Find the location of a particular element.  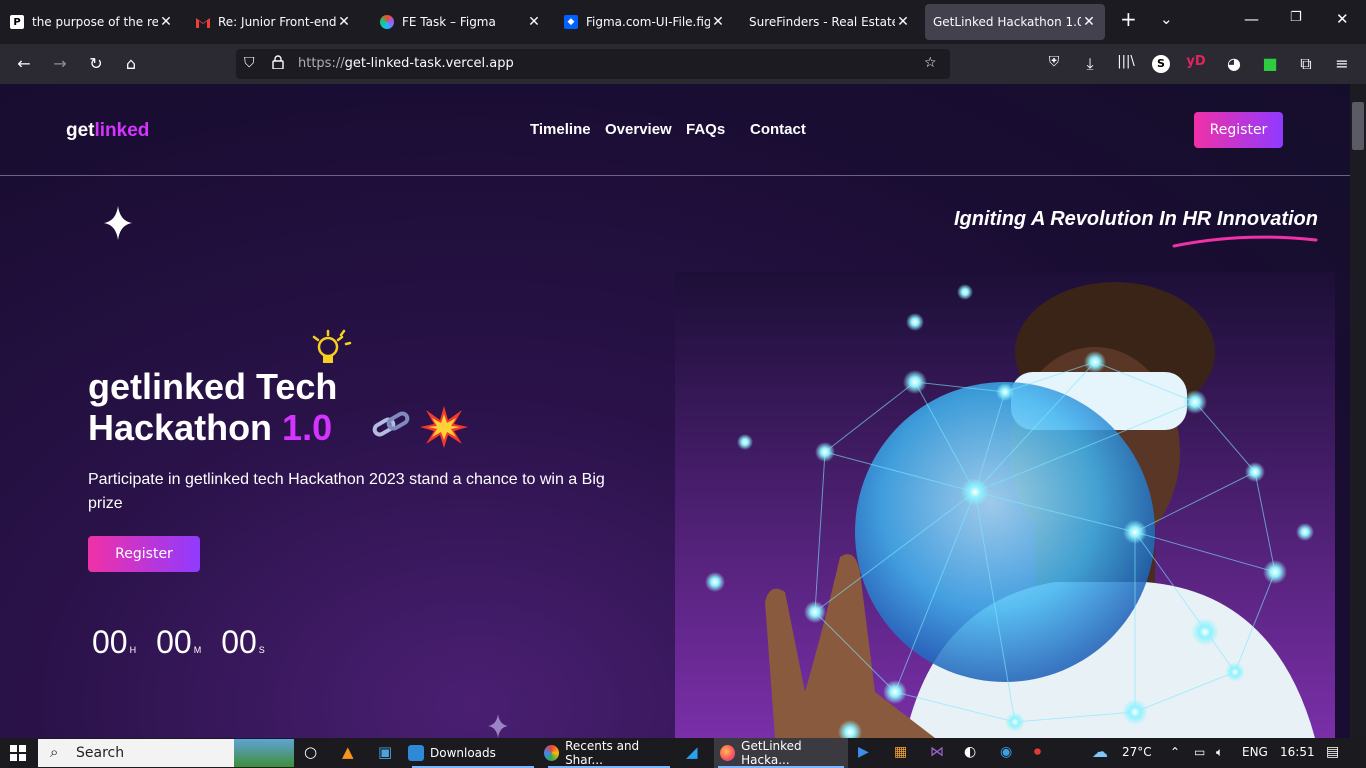

bookmark-star-icon: ☆ is located at coordinates (930, 63).